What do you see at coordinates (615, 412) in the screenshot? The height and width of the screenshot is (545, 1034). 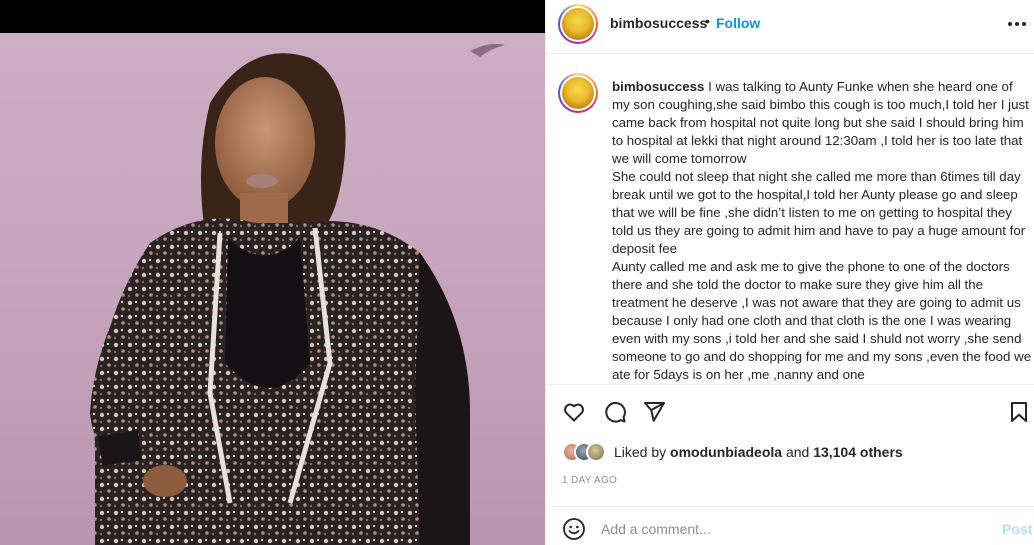 I see `comment-icon` at bounding box center [615, 412].